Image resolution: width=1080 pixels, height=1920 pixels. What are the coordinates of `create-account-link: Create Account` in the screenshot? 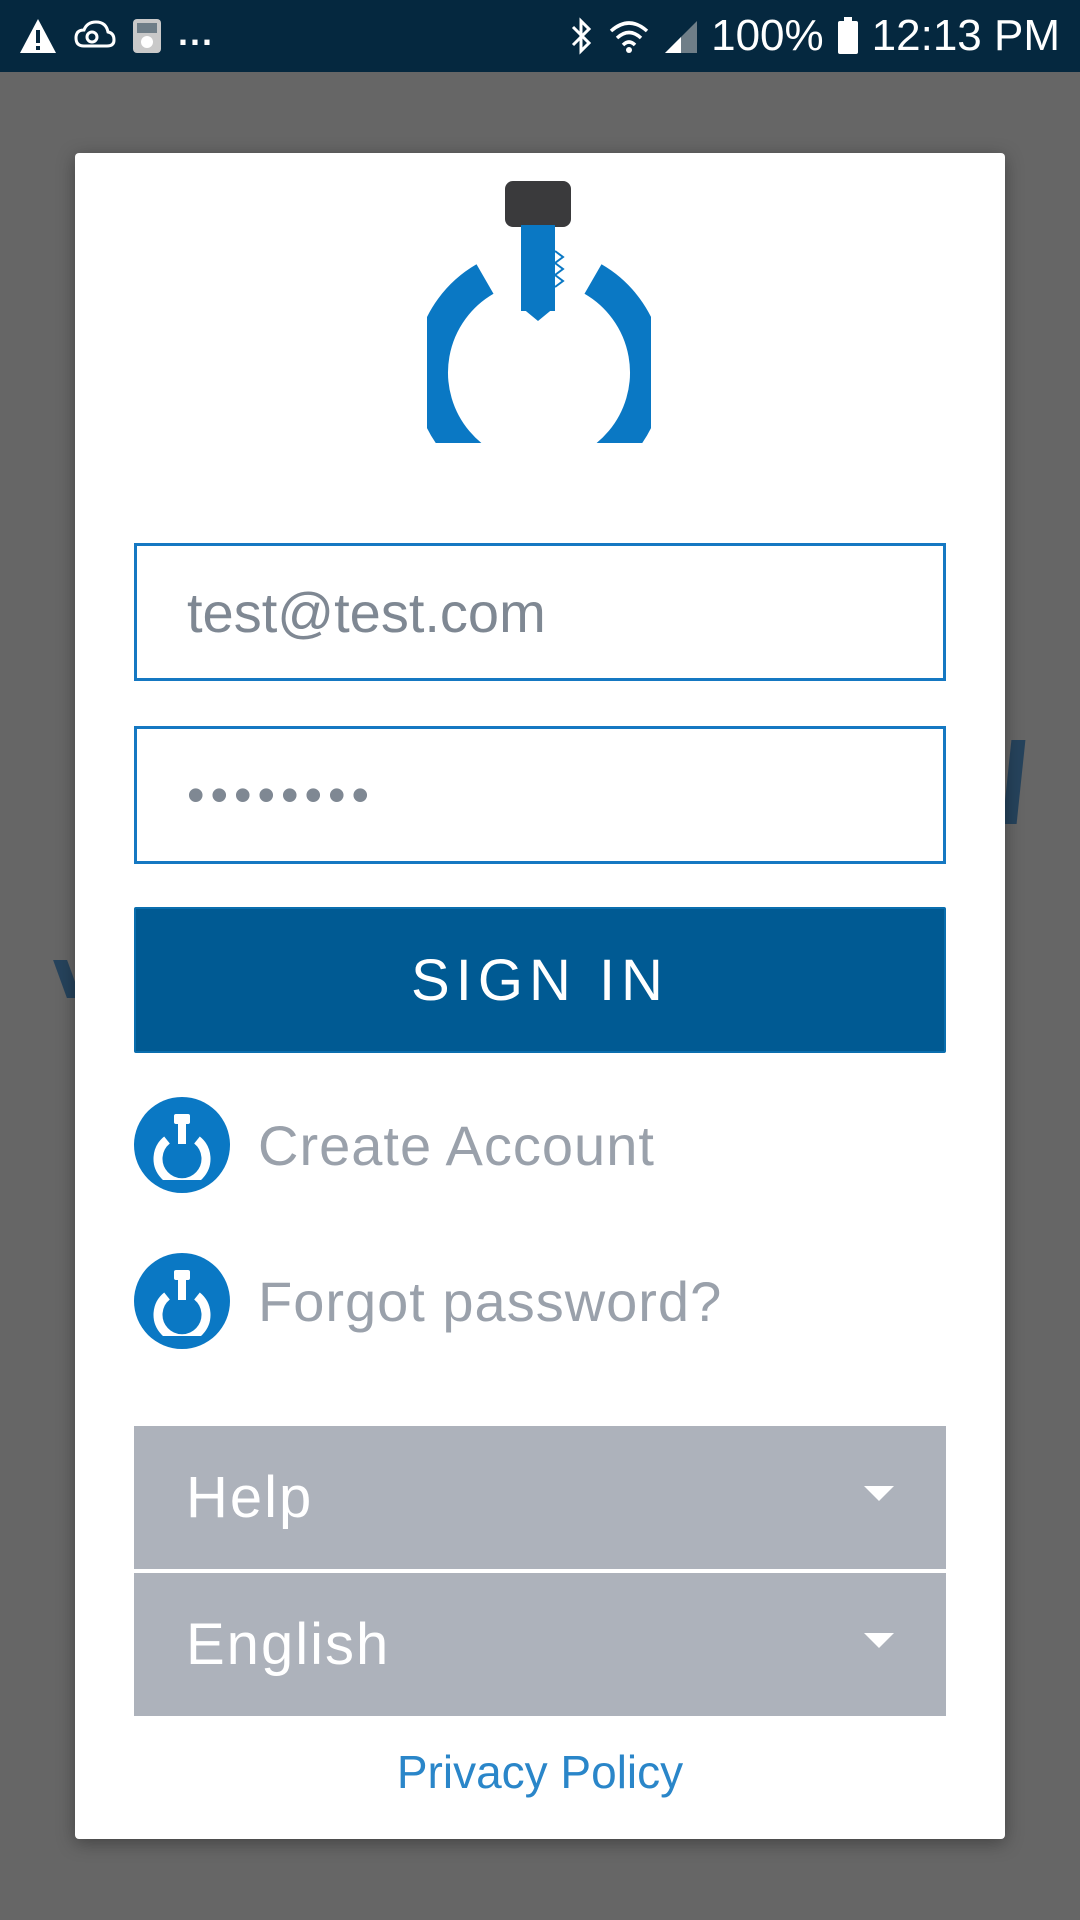 It's located at (394, 1145).